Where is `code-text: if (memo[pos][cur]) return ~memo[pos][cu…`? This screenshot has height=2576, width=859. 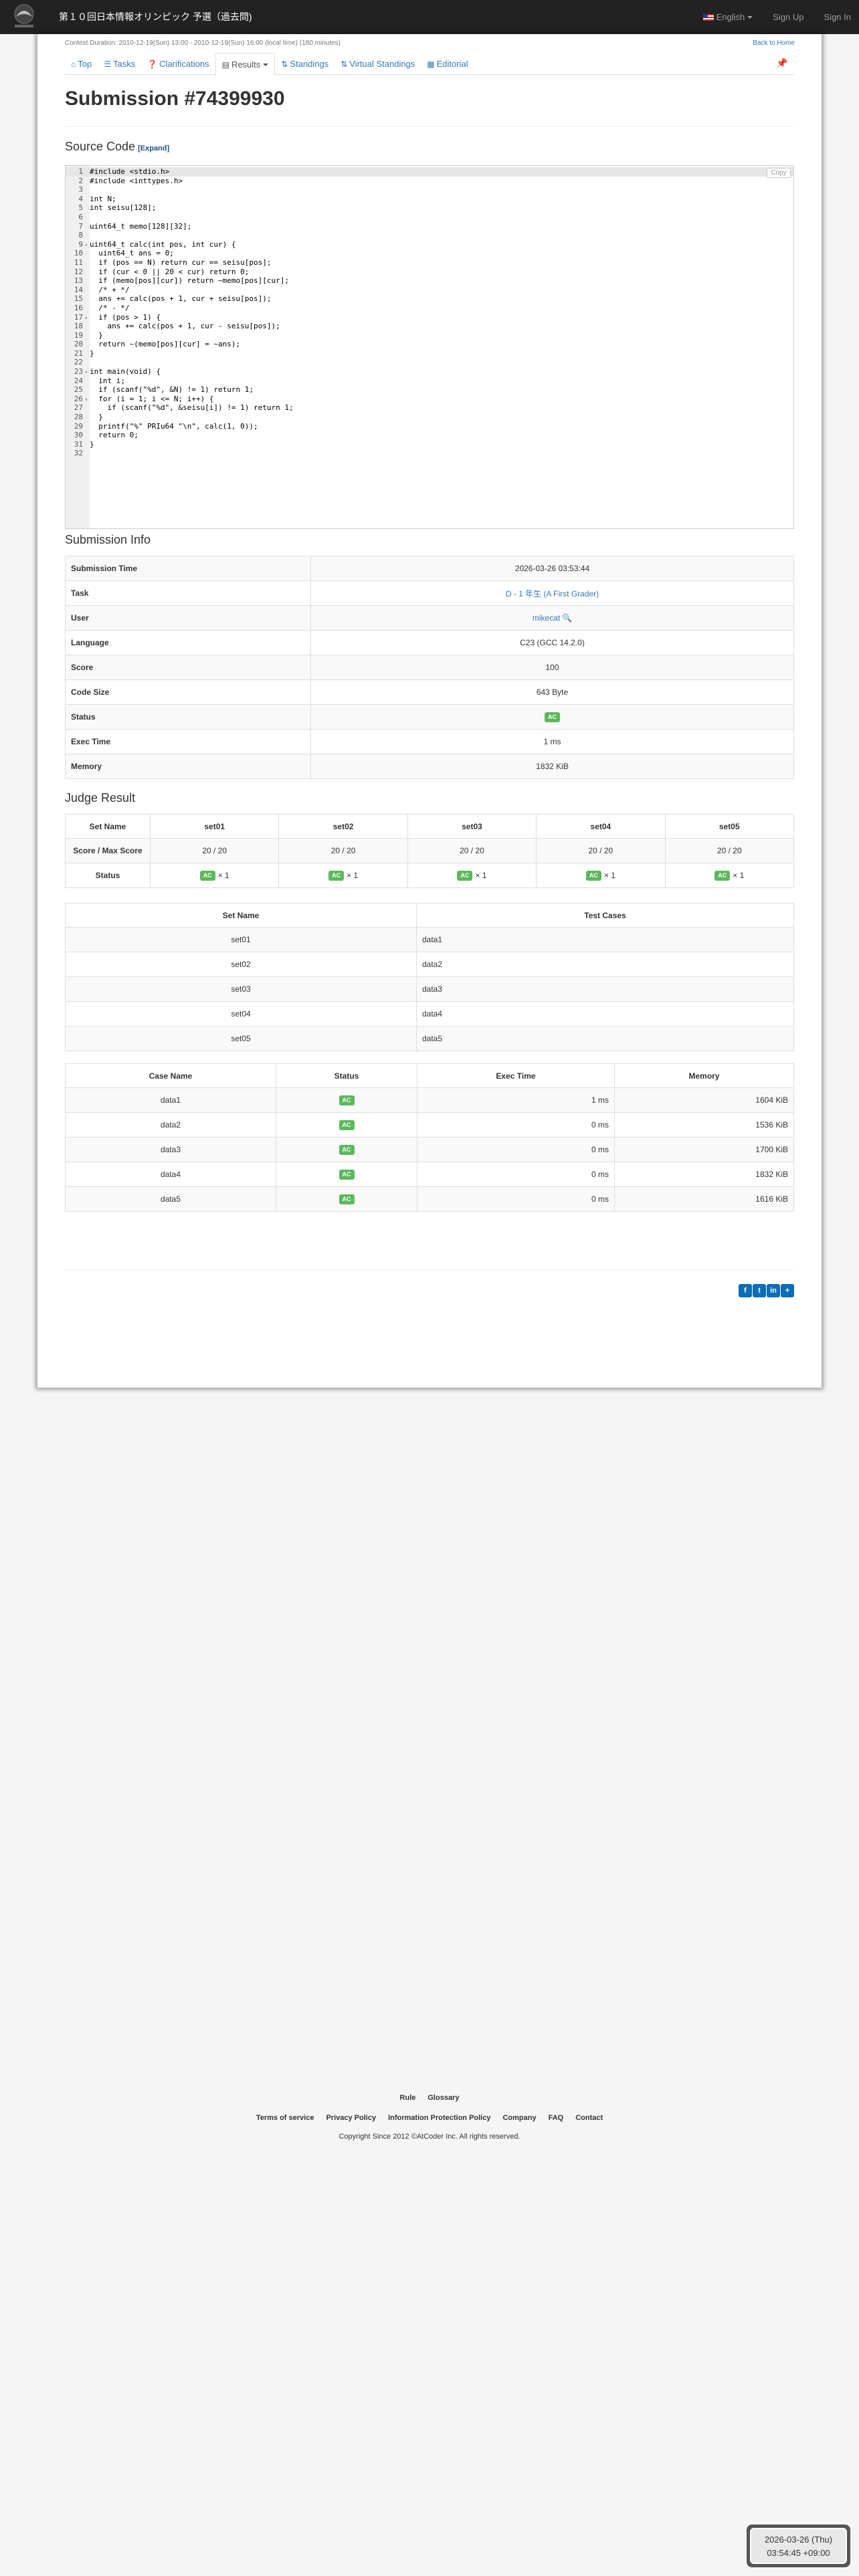
code-text: if (memo[pos][cur]) return ~memo[pos][cu… is located at coordinates (190, 281).